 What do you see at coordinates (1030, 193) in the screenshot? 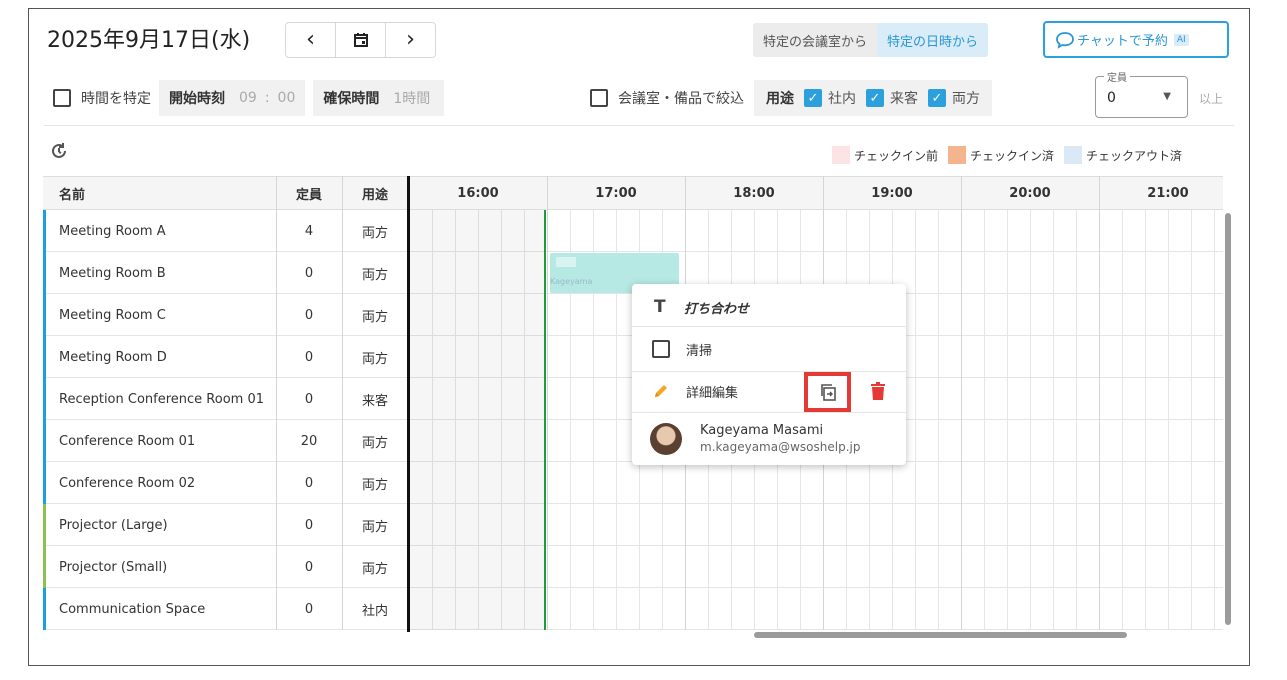
I see `hour-header: 20:00` at bounding box center [1030, 193].